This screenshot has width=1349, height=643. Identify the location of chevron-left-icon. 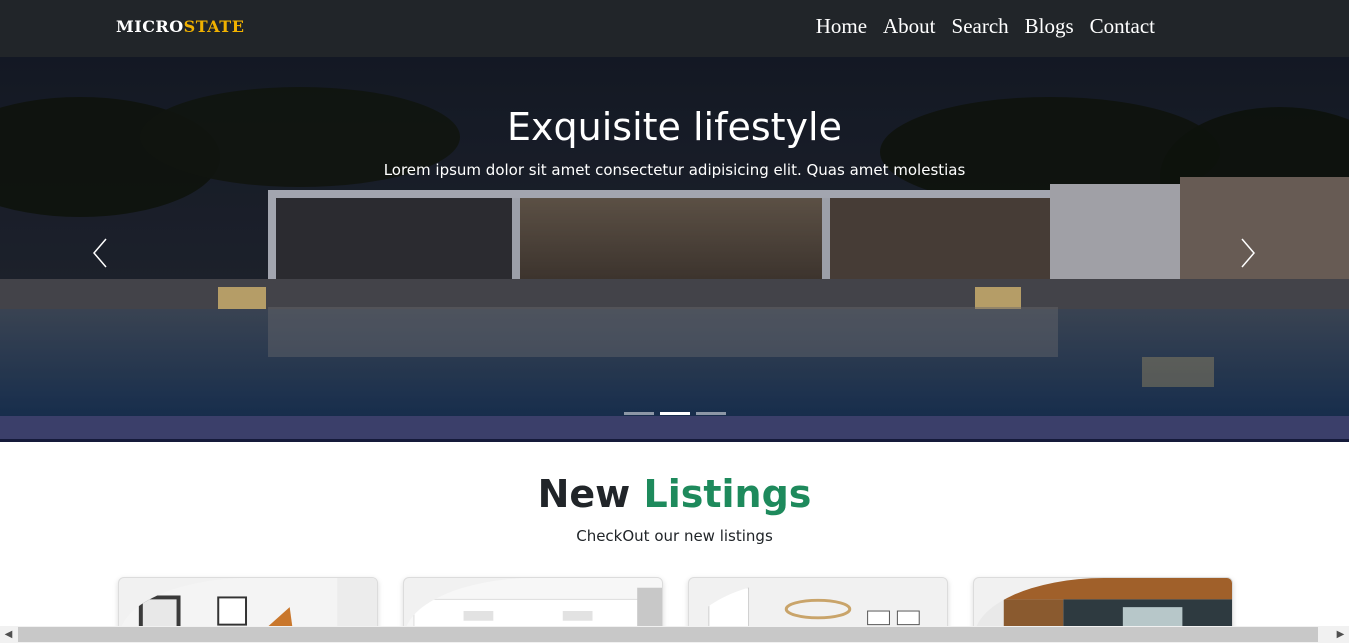
(100, 253).